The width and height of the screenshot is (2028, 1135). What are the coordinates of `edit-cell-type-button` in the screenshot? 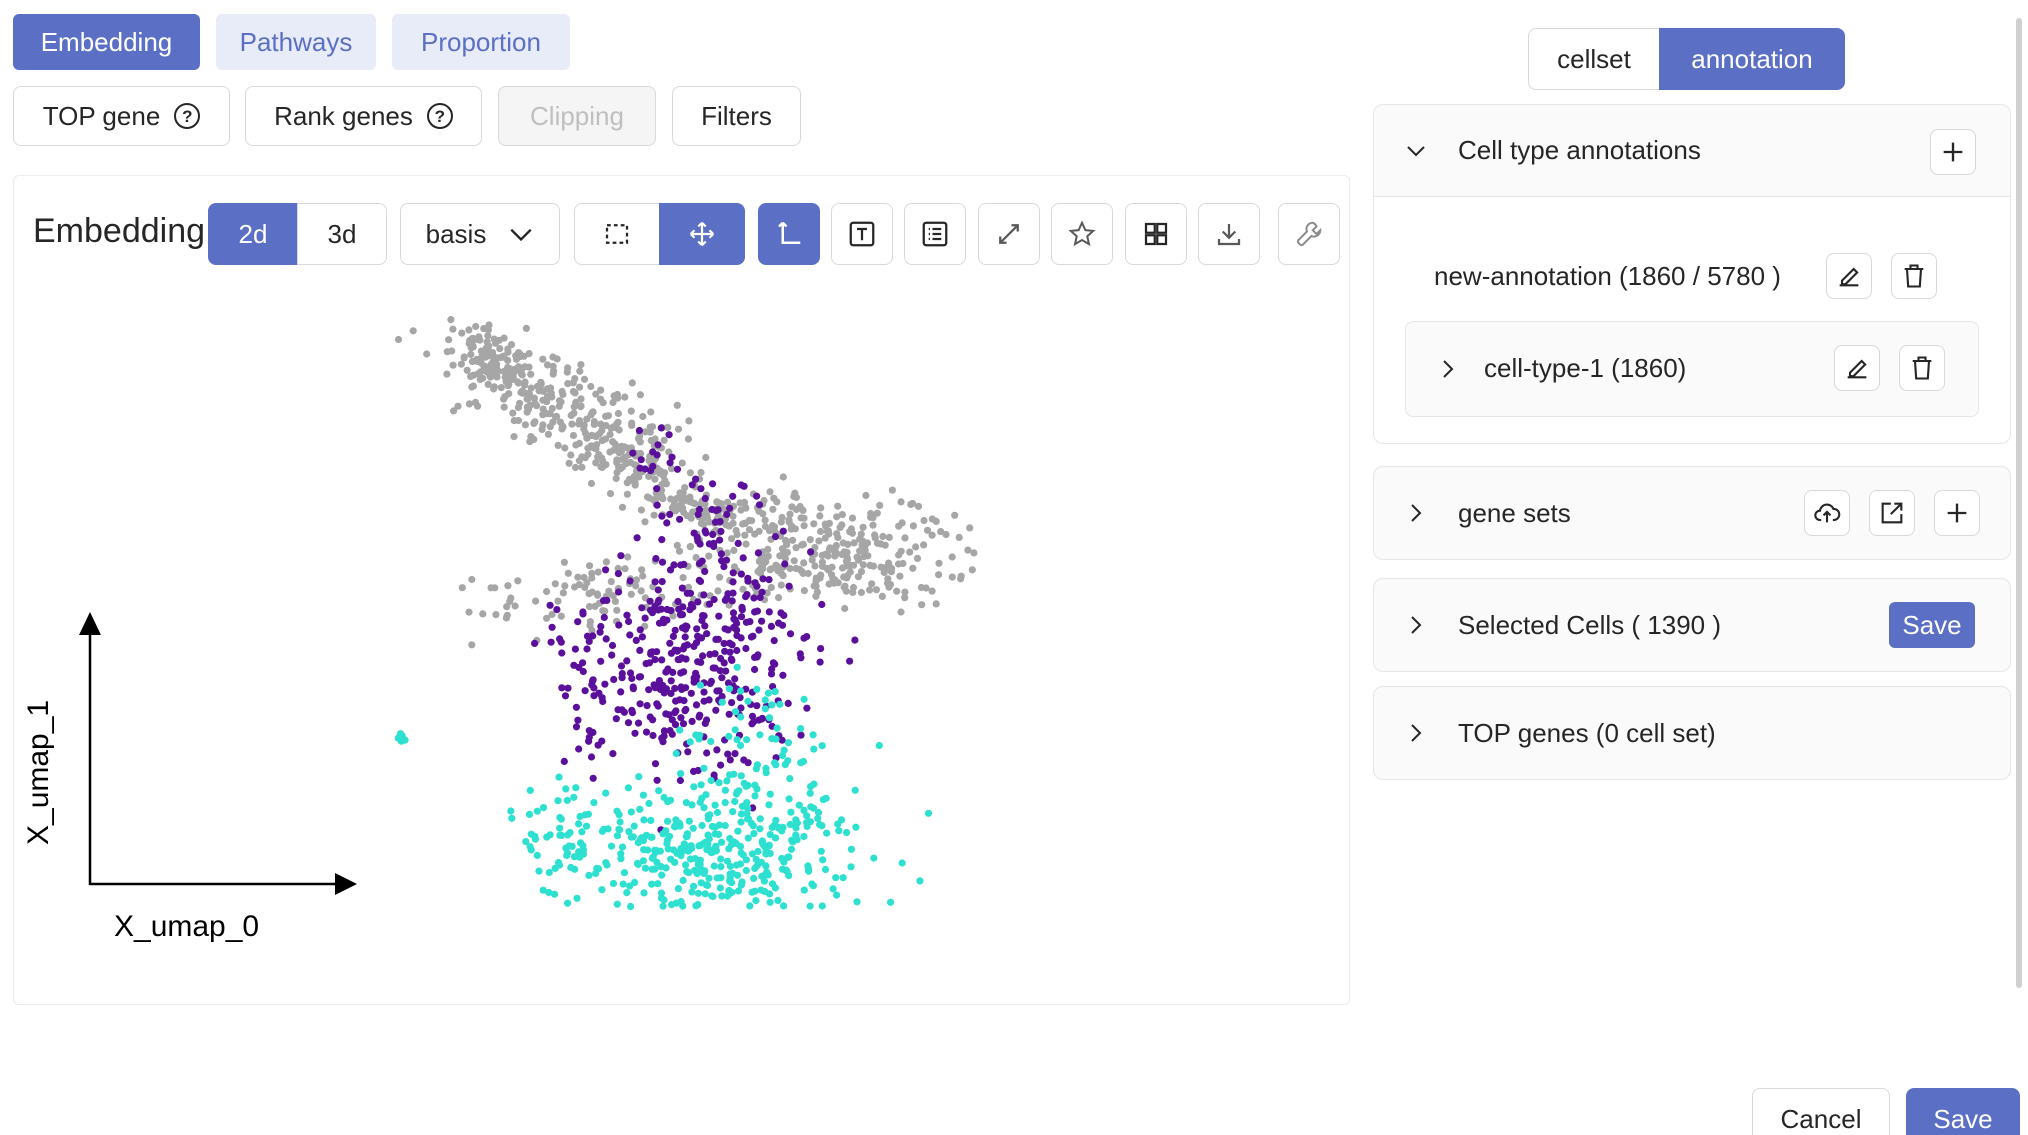 It's located at (1857, 368).